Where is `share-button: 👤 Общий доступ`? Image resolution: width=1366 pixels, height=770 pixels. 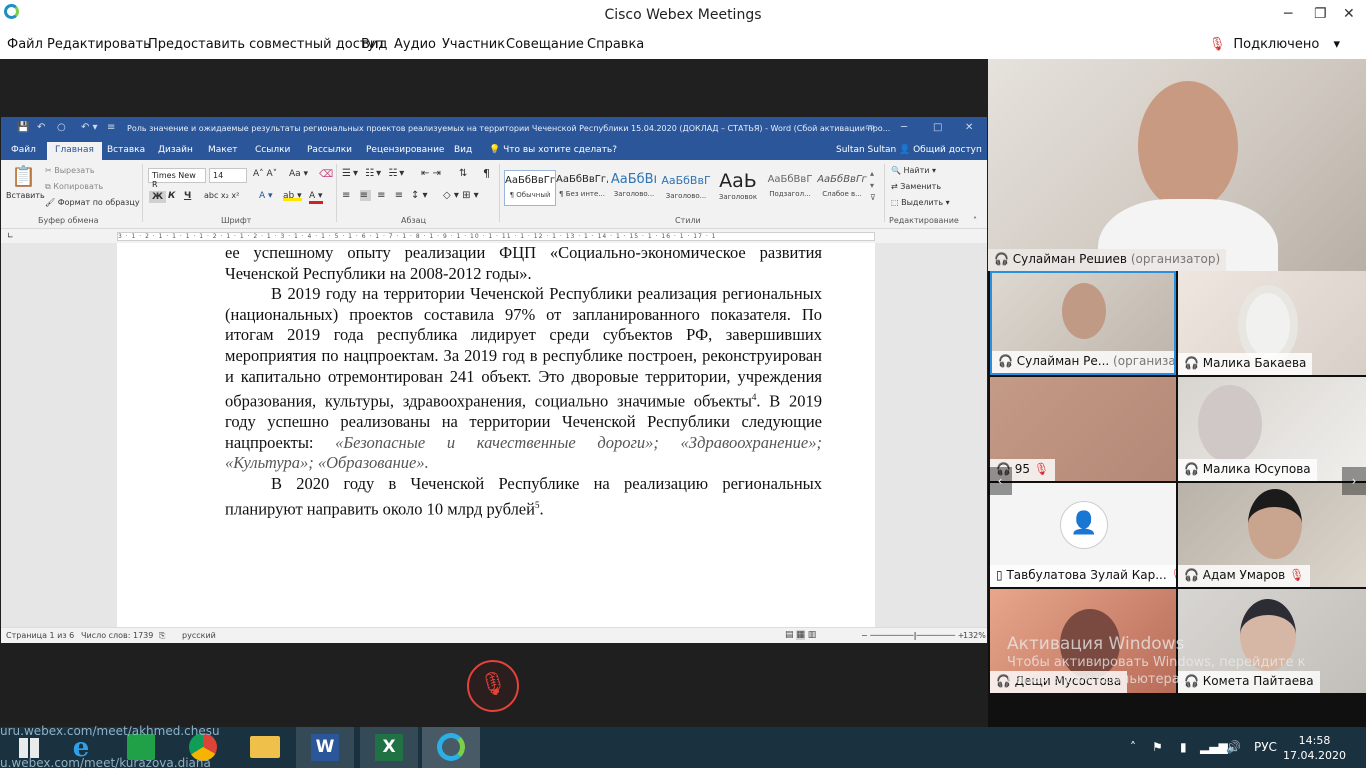
share-button: 👤 Общий доступ is located at coordinates (940, 150).